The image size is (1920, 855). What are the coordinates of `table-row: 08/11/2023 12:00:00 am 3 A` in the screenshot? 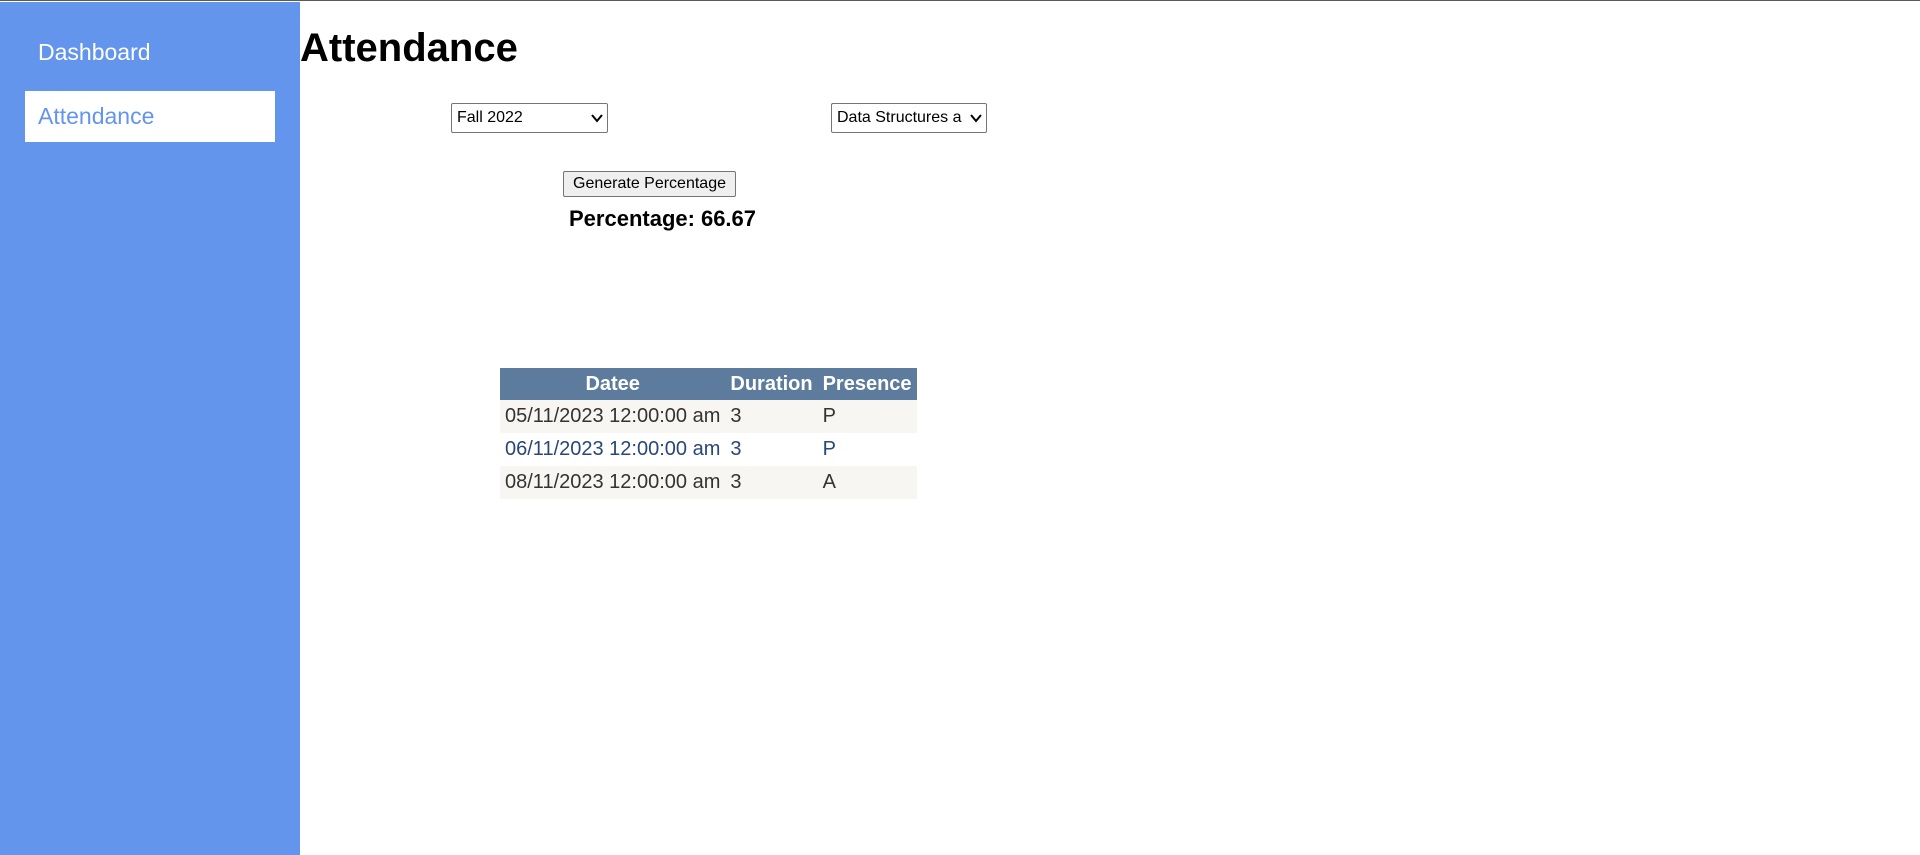 It's located at (708, 482).